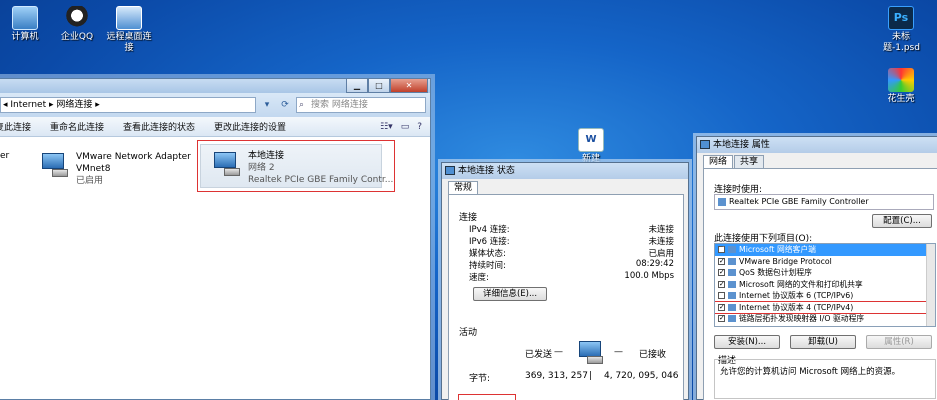 This screenshot has width=937, height=400. Describe the element at coordinates (796, 296) in the screenshot. I see `component-label: Internet 协议版本 6 (TCP/IPv6)` at that location.